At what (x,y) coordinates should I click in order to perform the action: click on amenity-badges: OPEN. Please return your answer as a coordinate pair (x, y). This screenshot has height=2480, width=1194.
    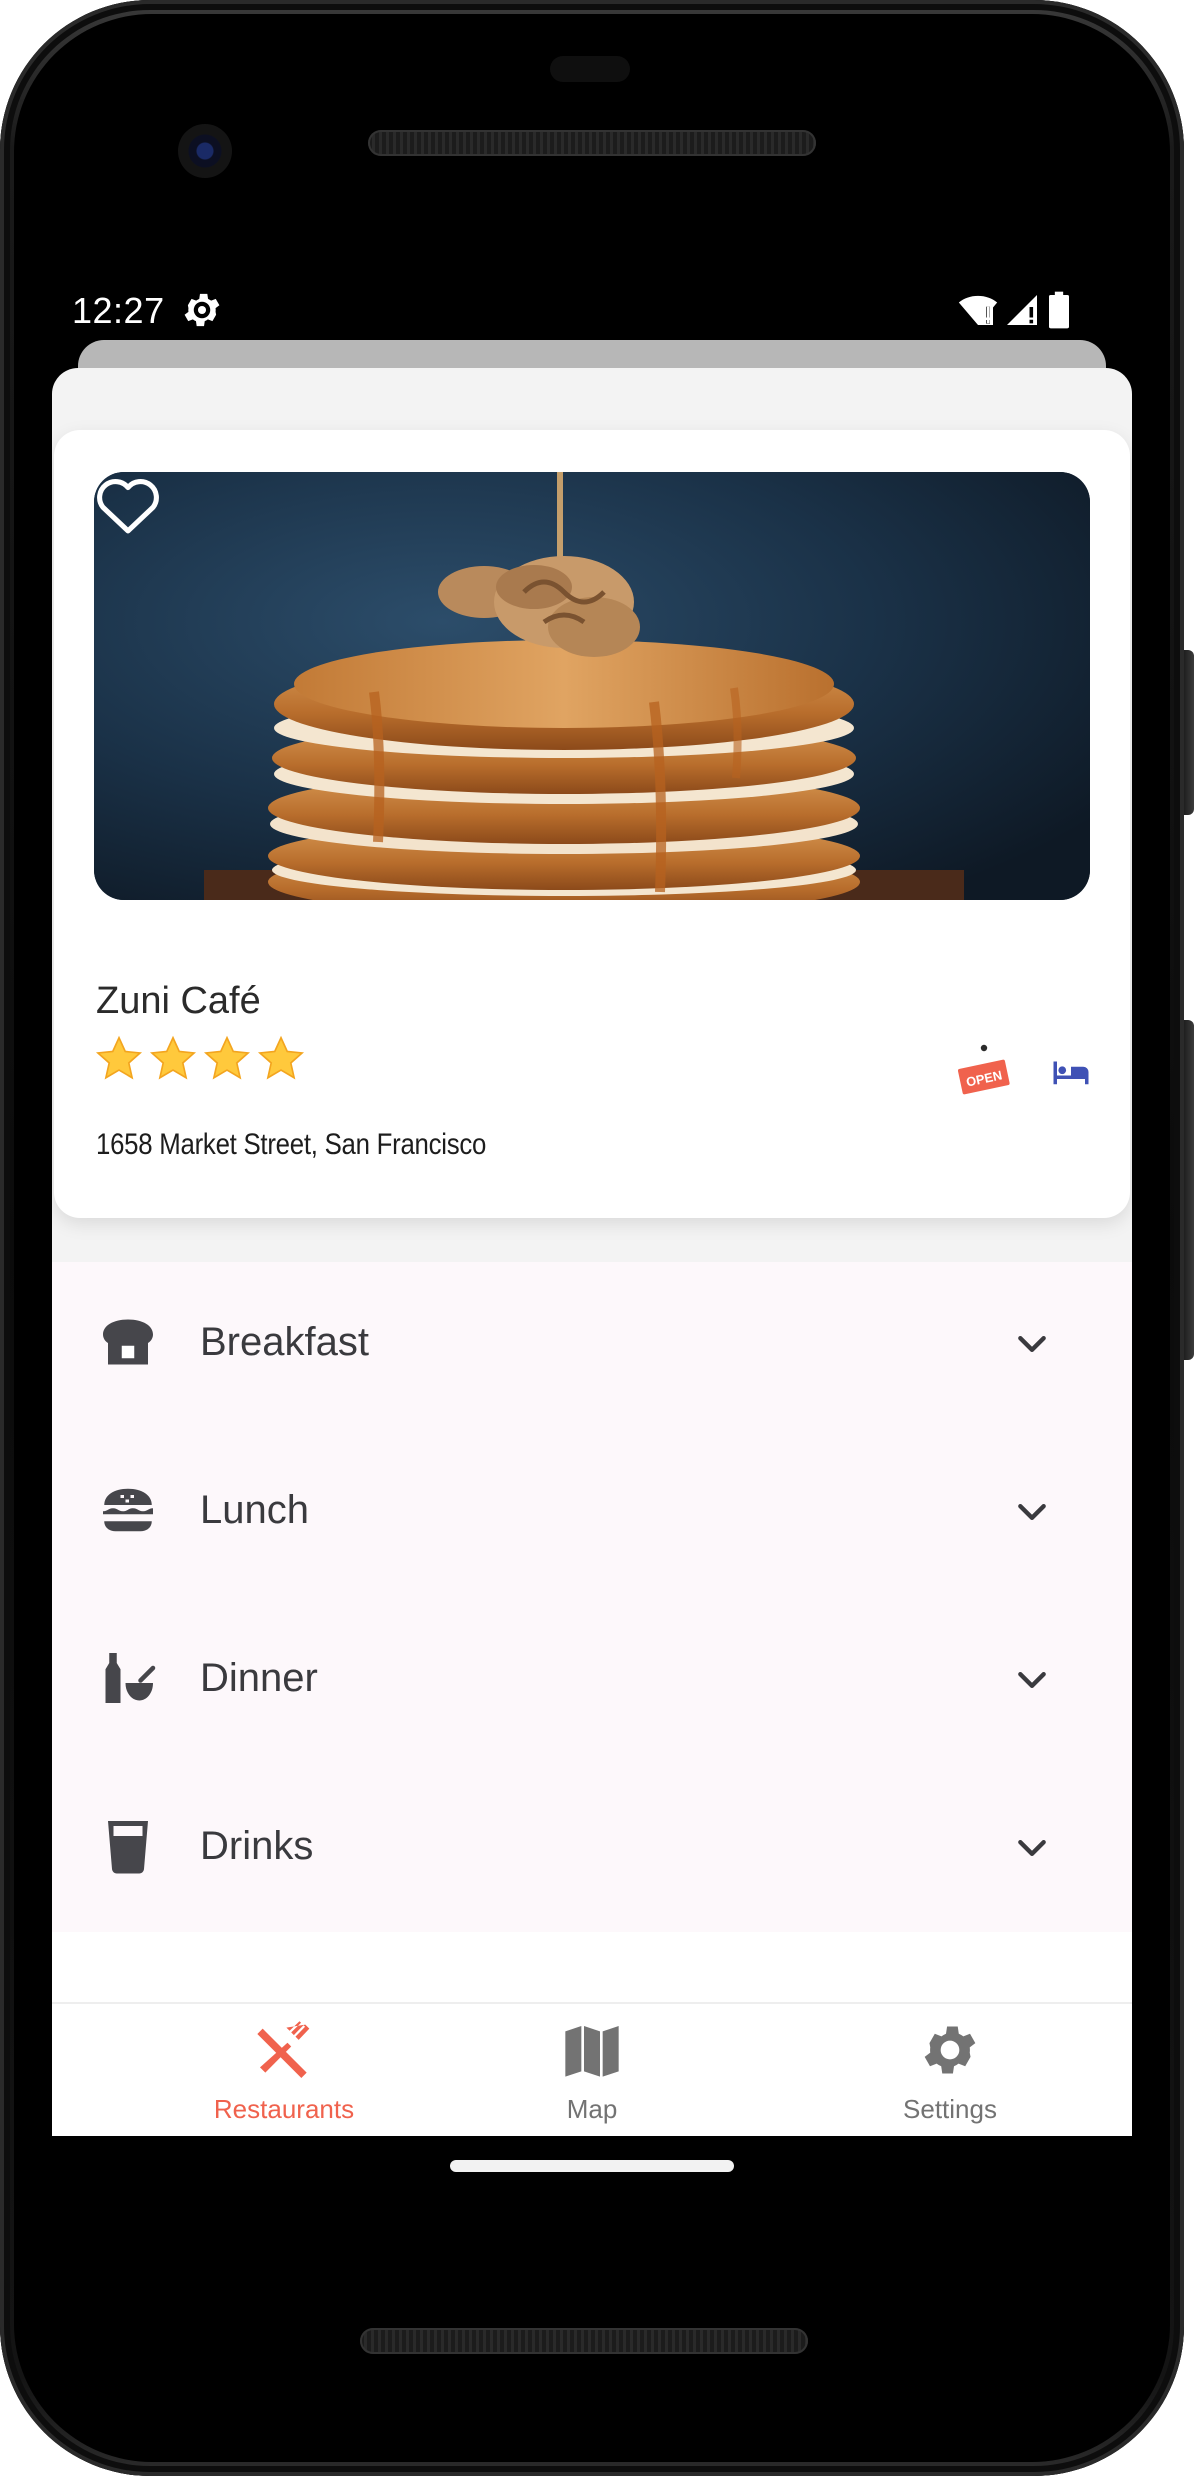
    Looking at the image, I should click on (1023, 1072).